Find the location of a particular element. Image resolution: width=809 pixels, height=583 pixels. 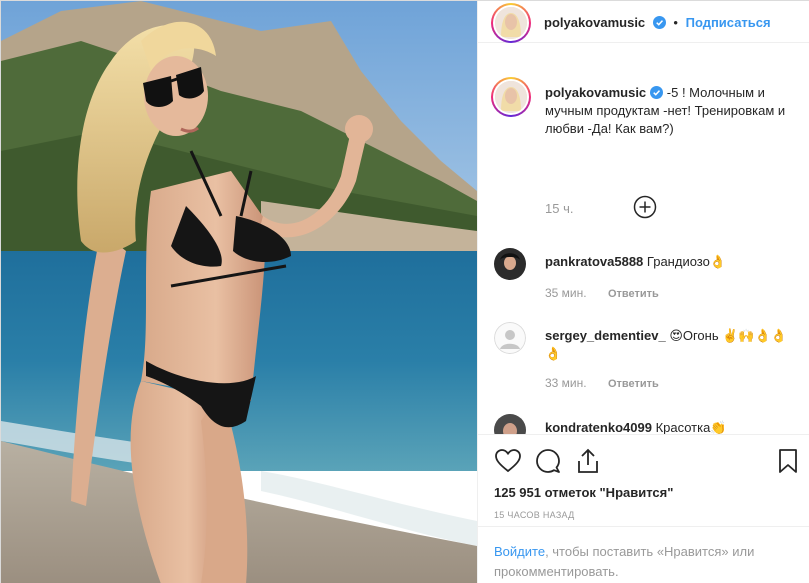

comment-body: kondratenko4099 Красотка👏 is located at coordinates (670, 426).